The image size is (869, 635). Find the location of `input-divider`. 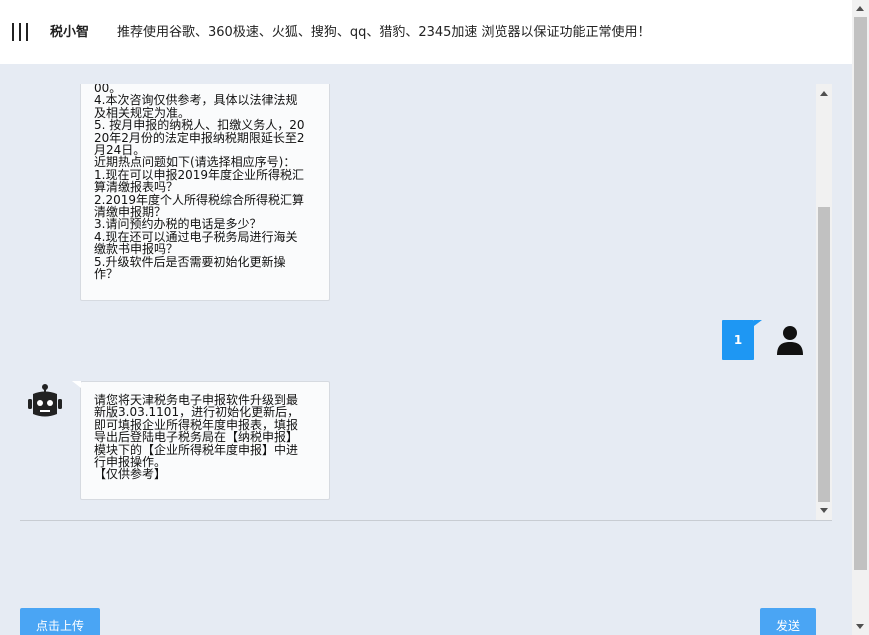

input-divider is located at coordinates (426, 520).